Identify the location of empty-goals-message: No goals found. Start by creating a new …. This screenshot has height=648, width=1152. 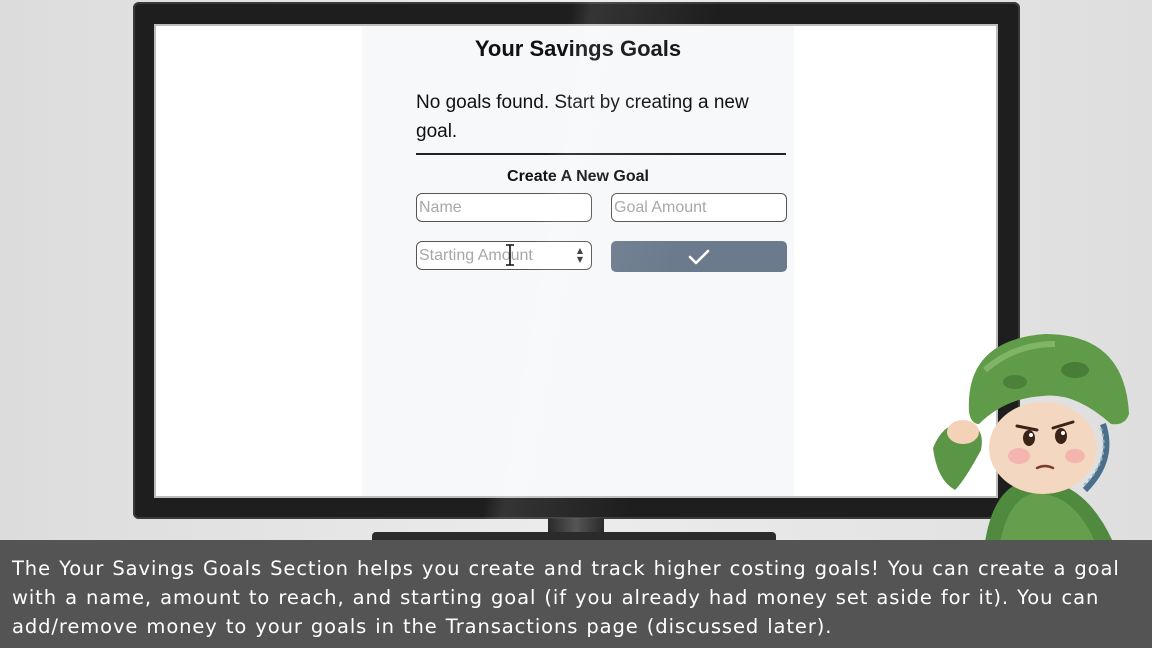
(582, 117).